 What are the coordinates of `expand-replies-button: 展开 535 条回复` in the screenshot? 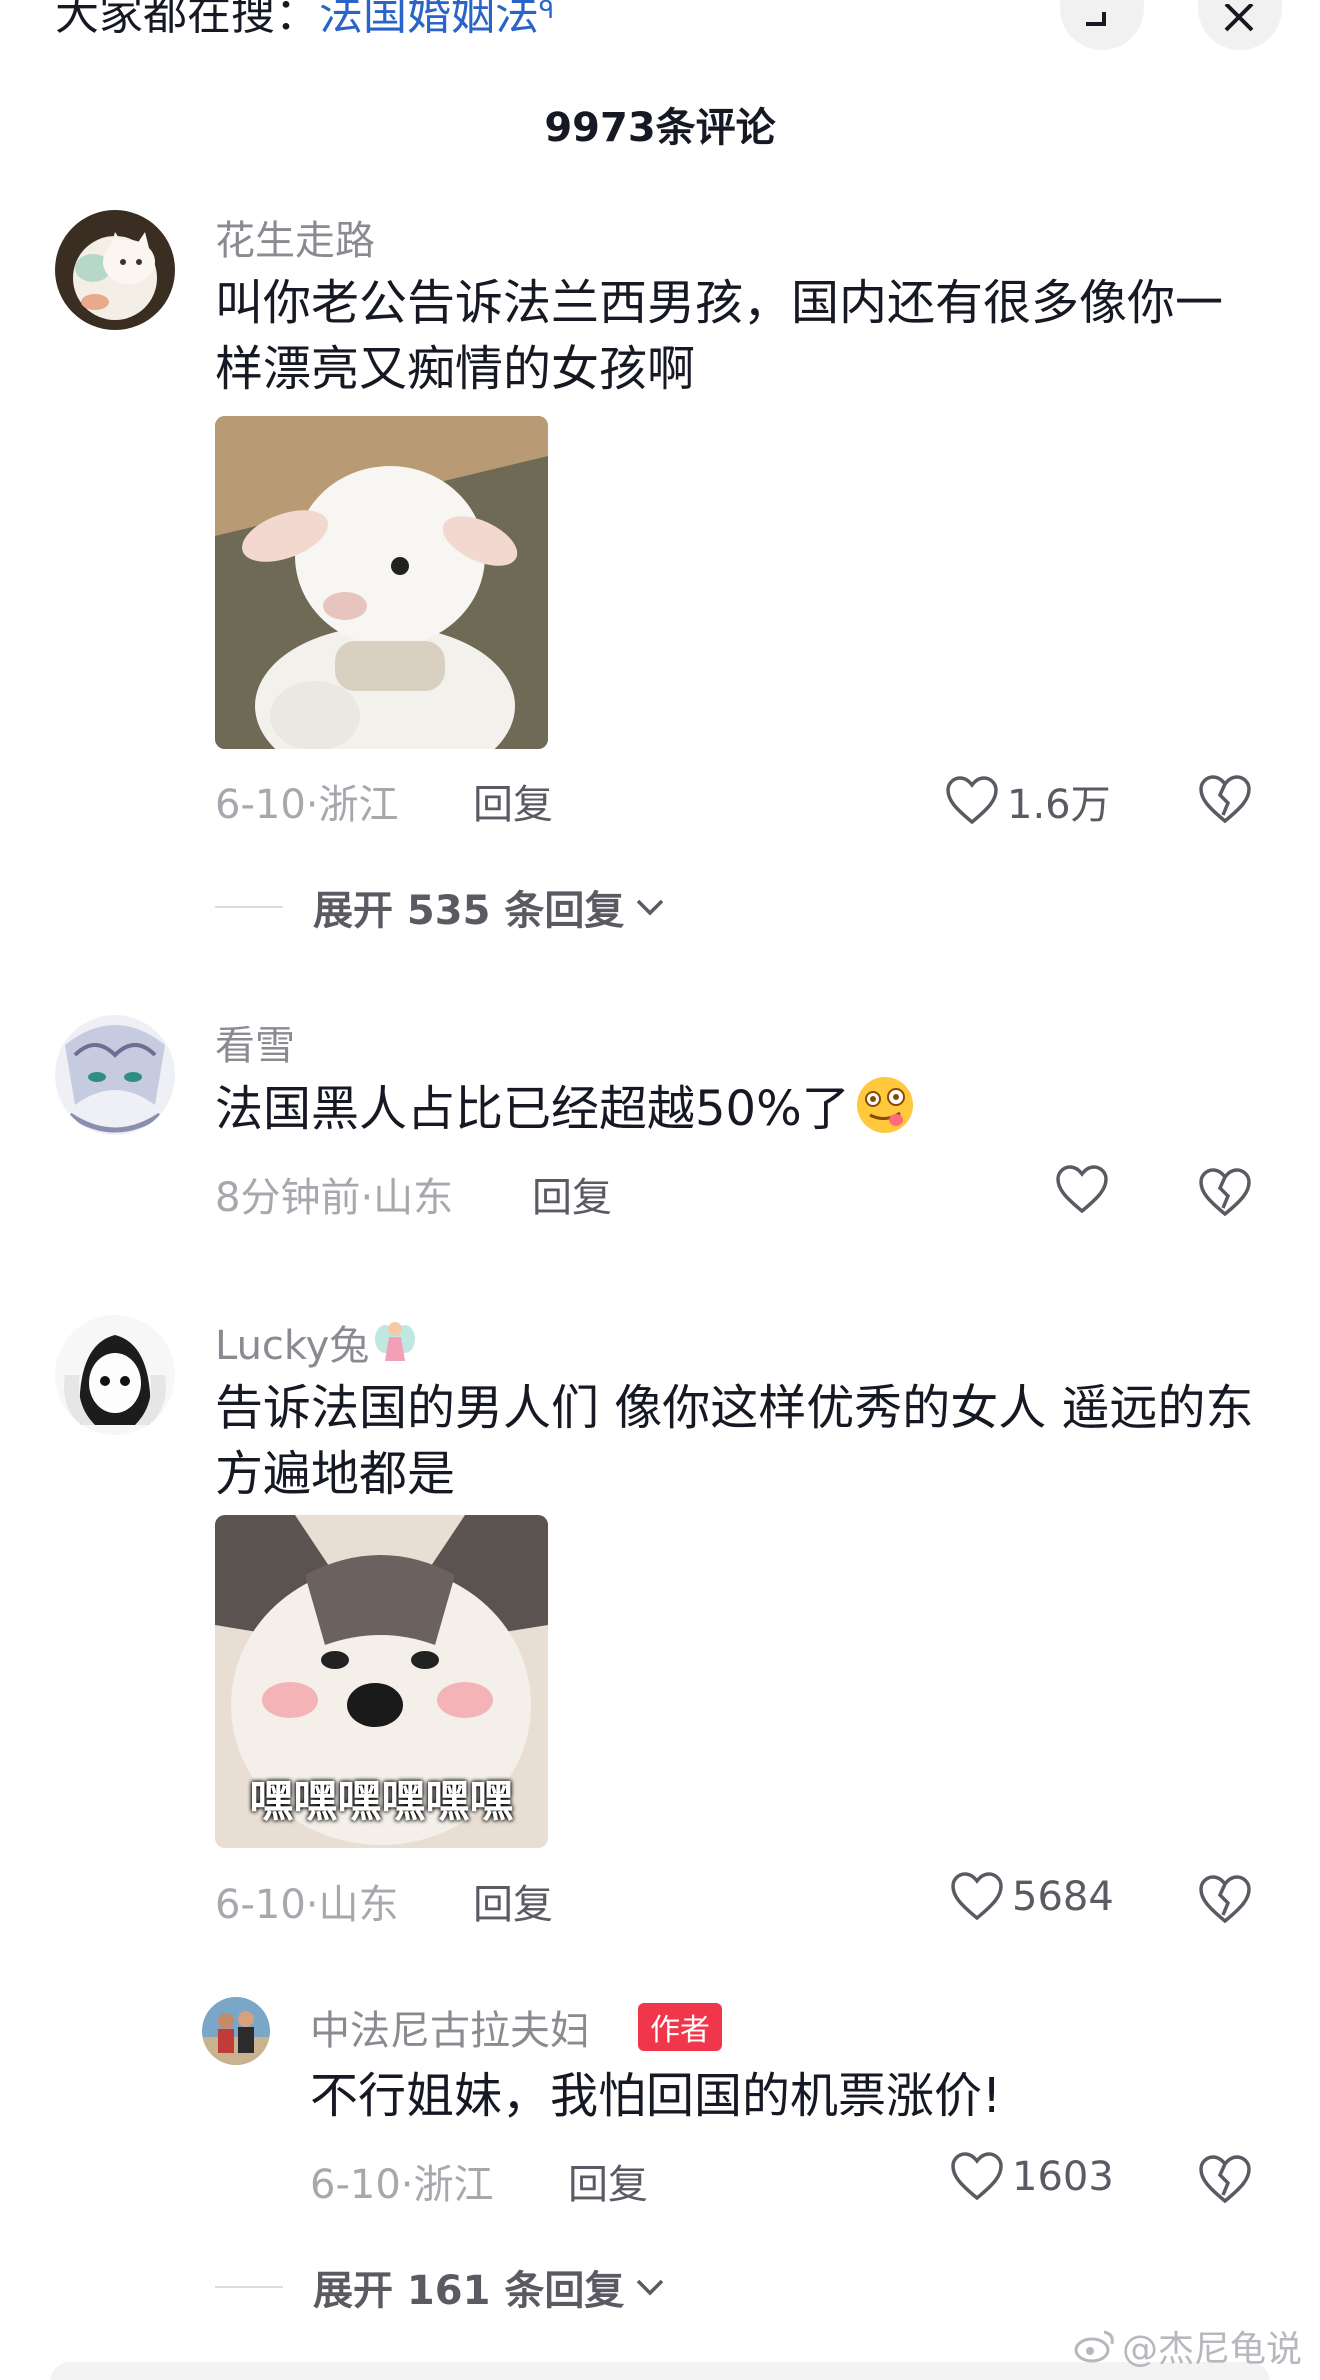 It's located at (441, 907).